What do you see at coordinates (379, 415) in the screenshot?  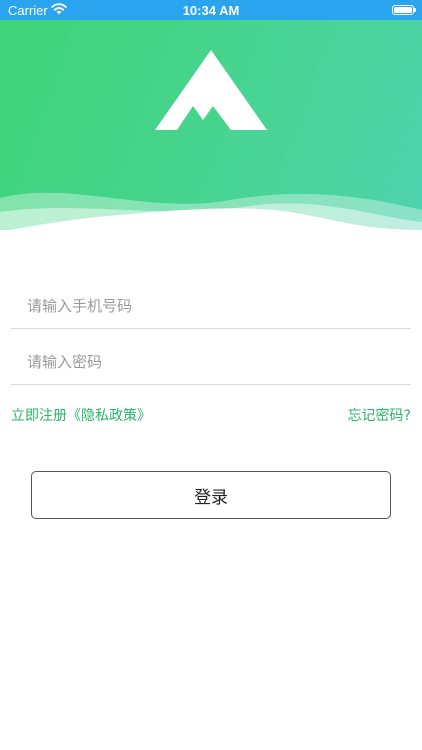 I see `forgot-password-link: 忘记密码?` at bounding box center [379, 415].